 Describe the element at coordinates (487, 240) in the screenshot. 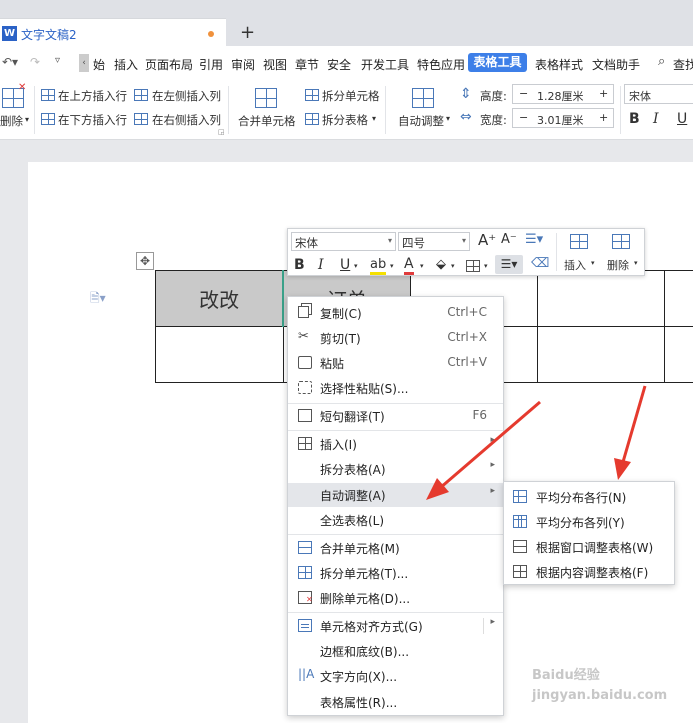

I see `grow-font-button: A⁺` at that location.